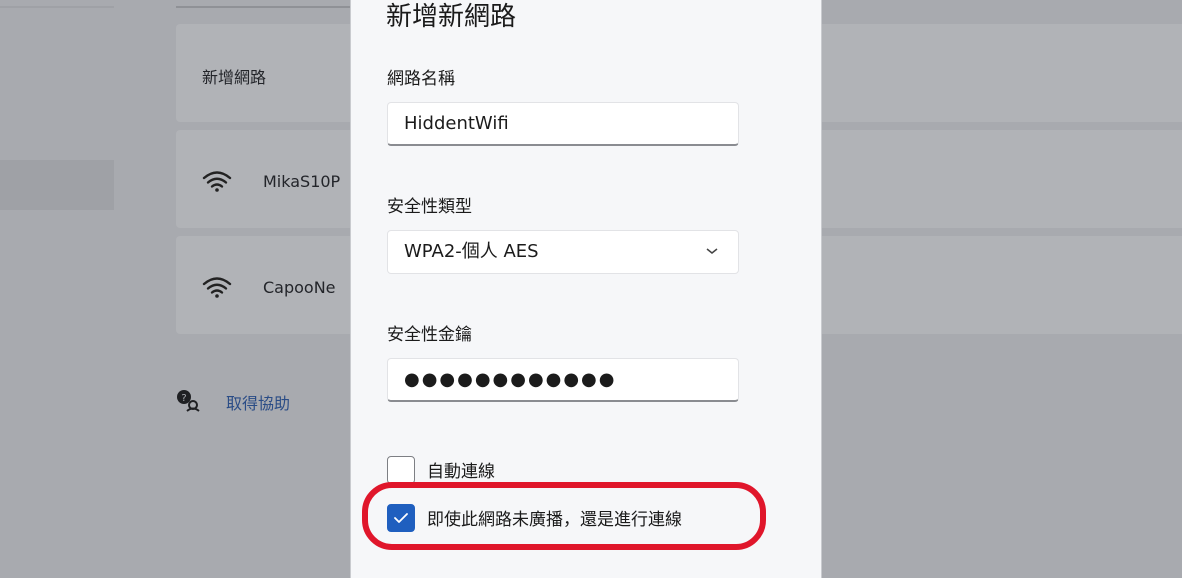 This screenshot has width=1182, height=578. Describe the element at coordinates (563, 124) in the screenshot. I see `network-name-input: HiddentWifi` at that location.